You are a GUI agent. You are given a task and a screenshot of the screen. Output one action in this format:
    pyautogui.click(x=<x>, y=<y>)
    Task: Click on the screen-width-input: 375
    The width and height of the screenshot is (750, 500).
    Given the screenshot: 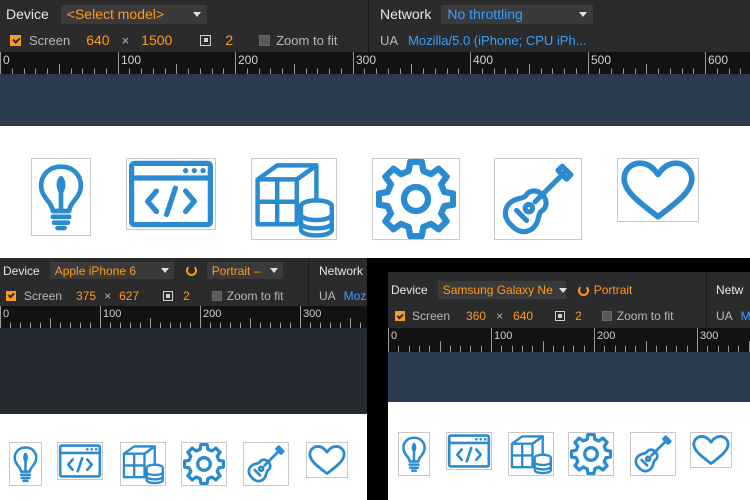 What is the action you would take?
    pyautogui.click(x=86, y=296)
    